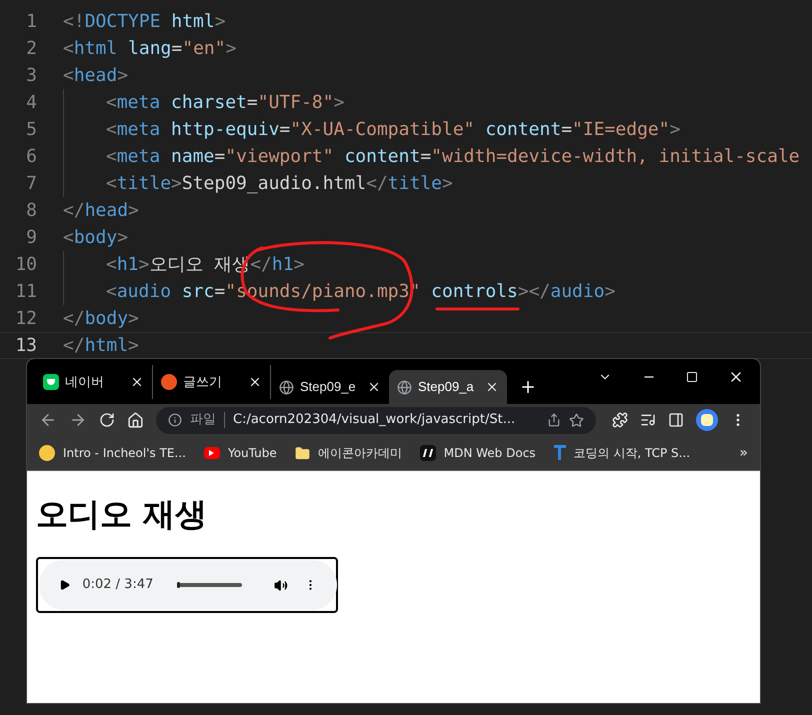 The height and width of the screenshot is (715, 812). What do you see at coordinates (144, 22) in the screenshot?
I see `code-line: <!DOCTYPE html>` at bounding box center [144, 22].